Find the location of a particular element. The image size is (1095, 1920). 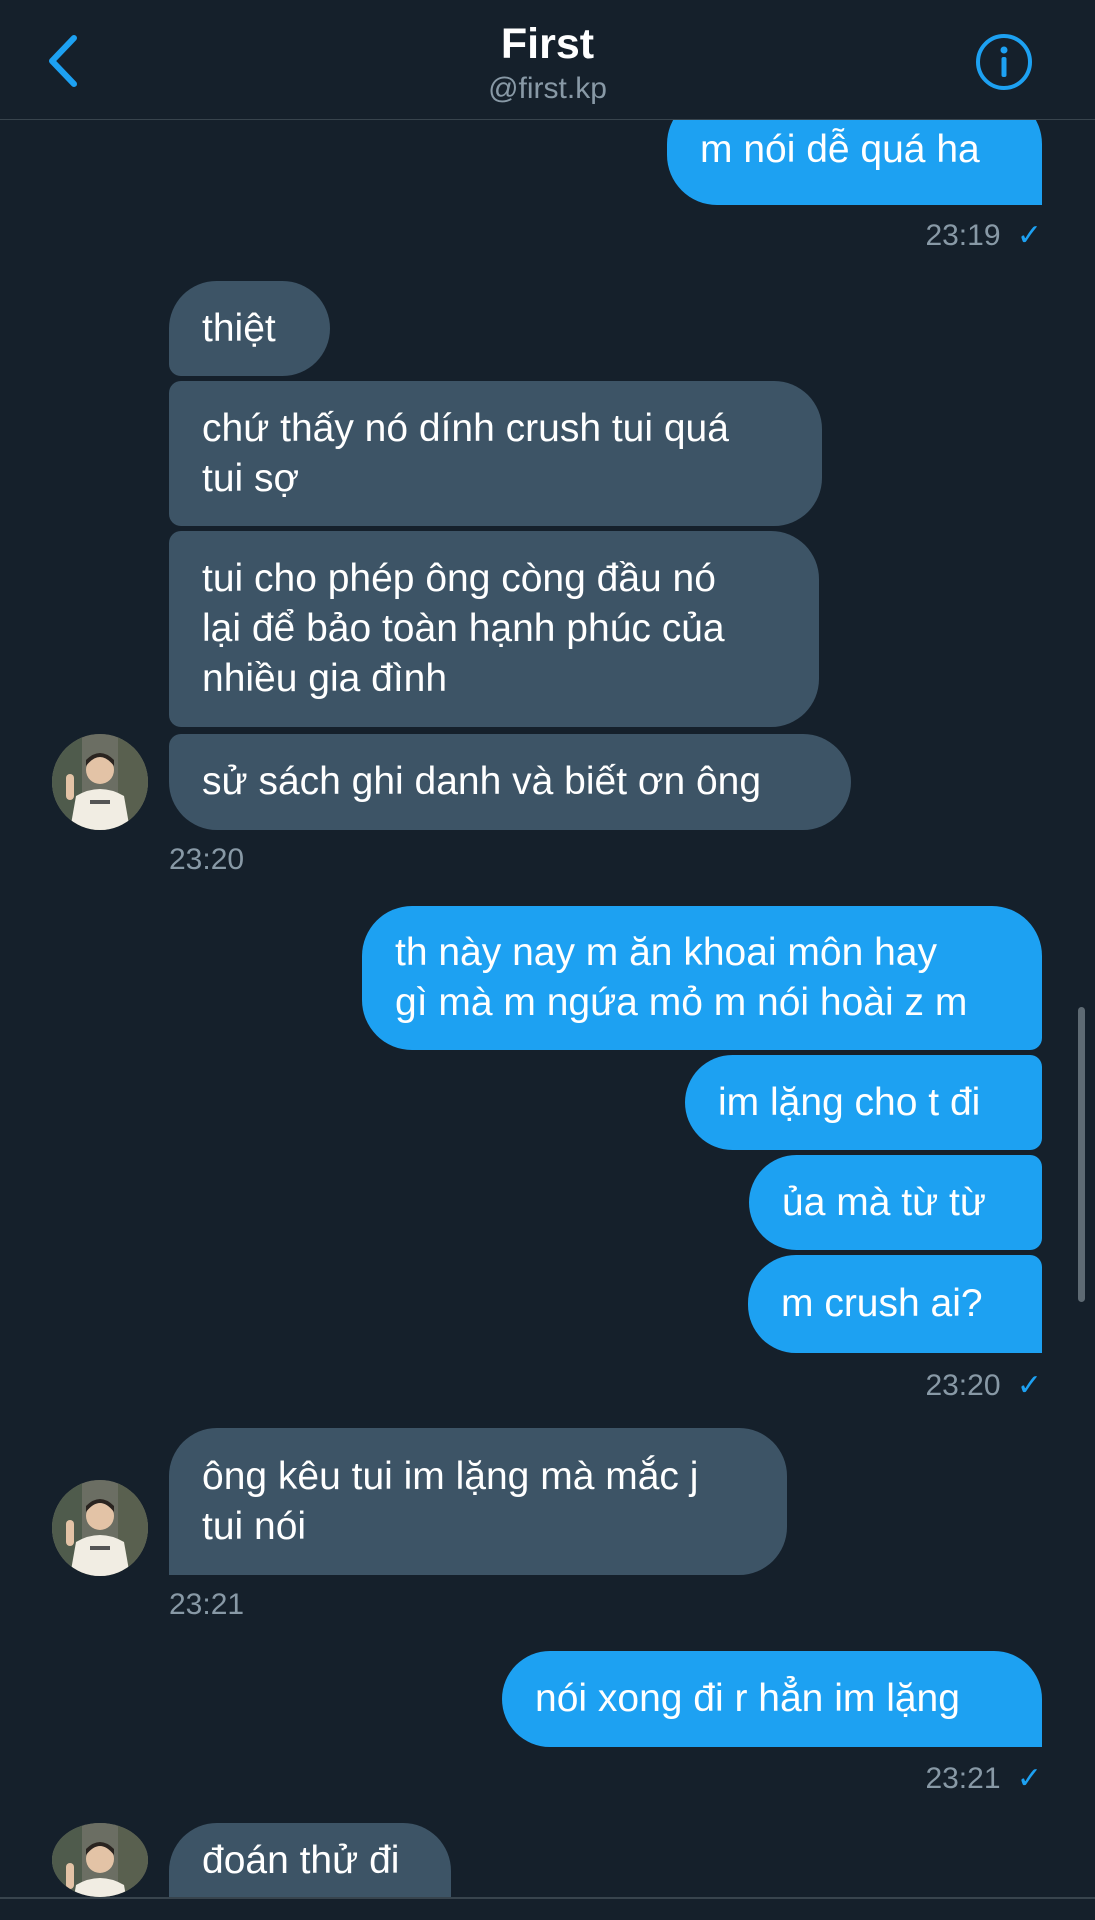

incoming-message: sử sách ghi danh và biết ơn ông is located at coordinates (510, 782).